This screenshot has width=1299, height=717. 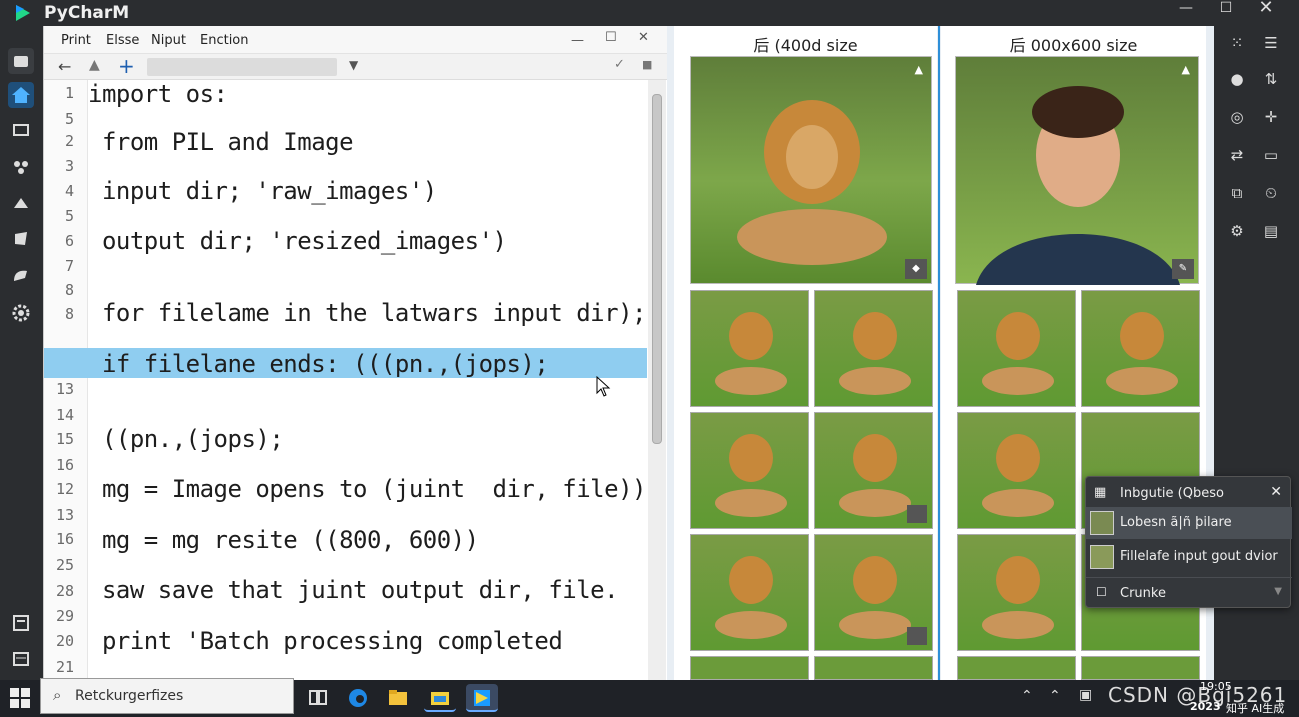 I want to click on popup-header: ▦ Inbgutie (Qbeso ✕, so click(x=1189, y=494).